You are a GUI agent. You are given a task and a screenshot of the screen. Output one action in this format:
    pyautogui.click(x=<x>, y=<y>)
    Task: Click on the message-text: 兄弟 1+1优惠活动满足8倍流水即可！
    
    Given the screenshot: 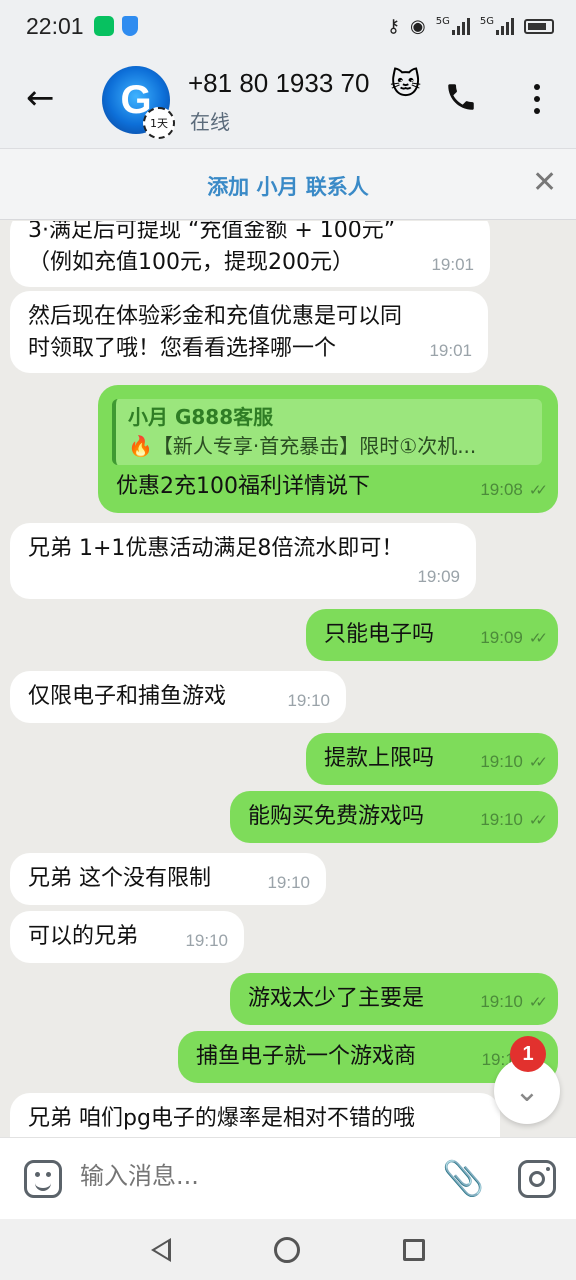 What is the action you would take?
    pyautogui.click(x=216, y=548)
    